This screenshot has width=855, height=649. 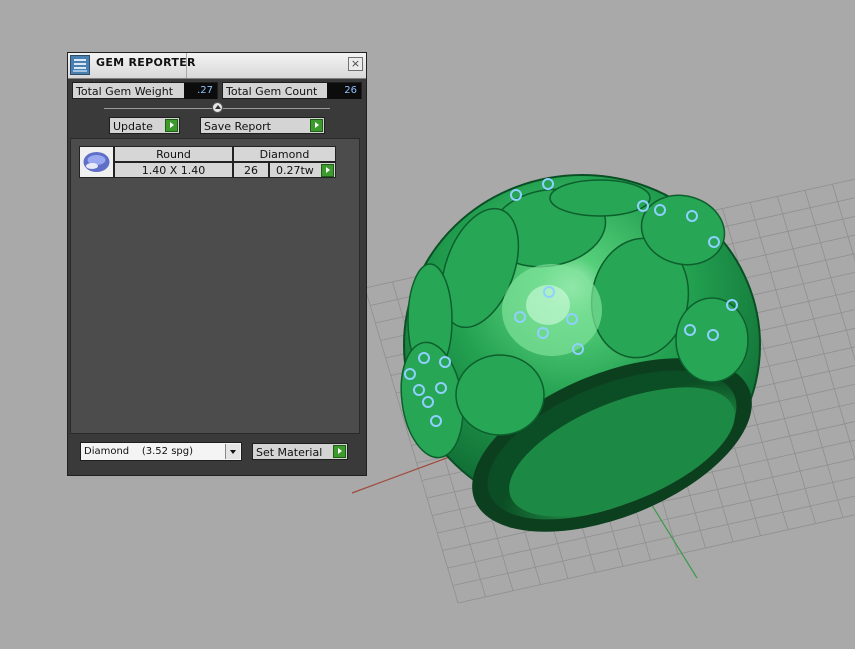 I want to click on save-report-button-label: Save Report, so click(x=237, y=126).